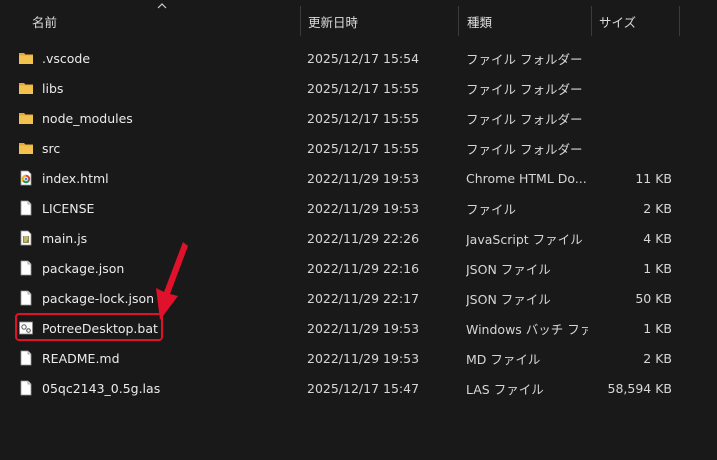 This screenshot has height=460, width=717. I want to click on column-header-size-label: サイズ, so click(618, 22).